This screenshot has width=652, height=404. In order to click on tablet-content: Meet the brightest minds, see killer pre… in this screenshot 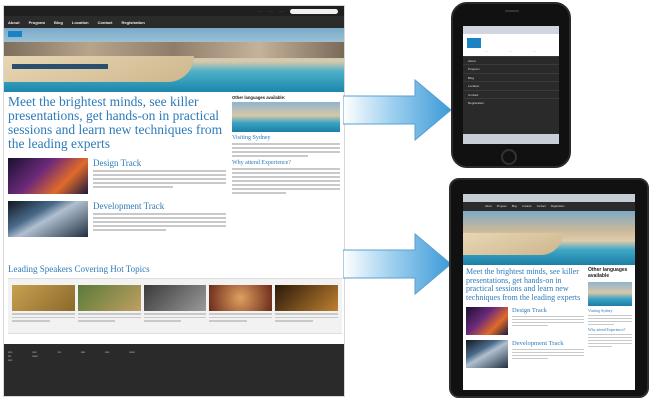, I will do `click(549, 318)`.